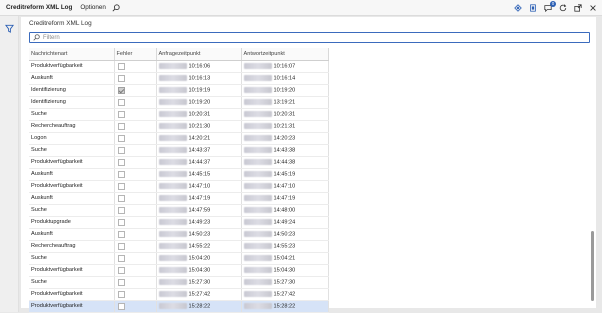 Image resolution: width=602 pixels, height=313 pixels. Describe the element at coordinates (285, 150) in the screenshot. I see `cell-antwortzeitpunkt: 14:43:38` at that location.